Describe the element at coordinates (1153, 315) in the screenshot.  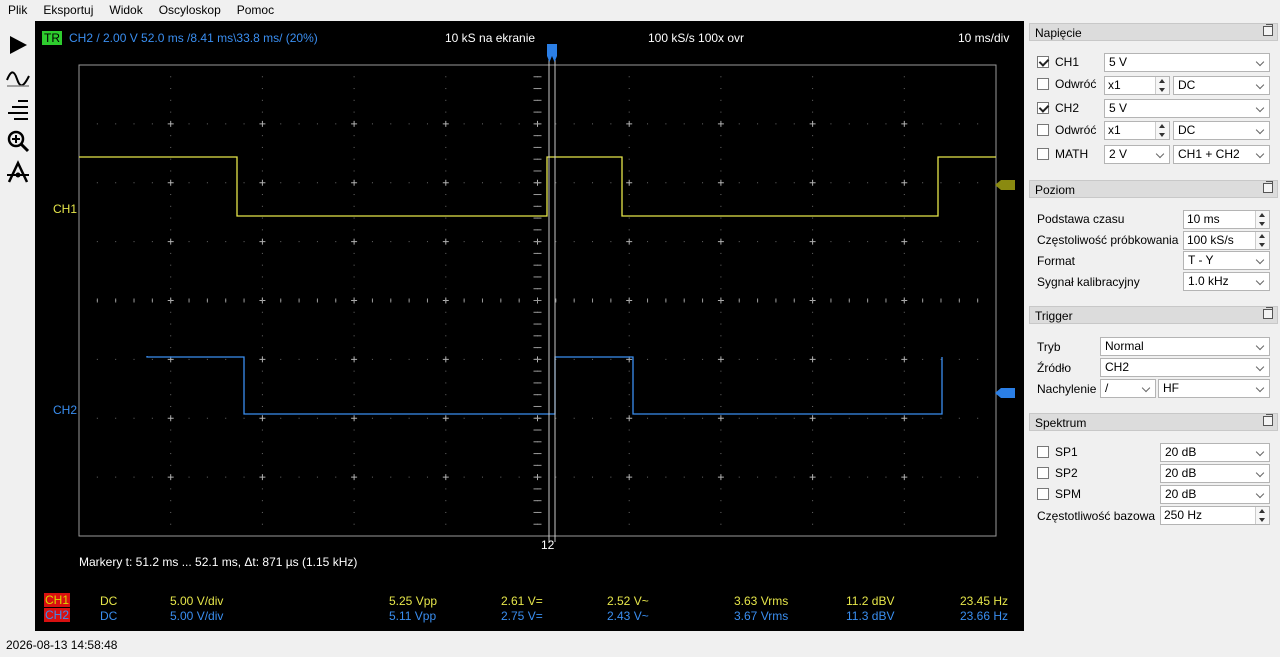
I see `section-trigger-header: Trigger` at that location.